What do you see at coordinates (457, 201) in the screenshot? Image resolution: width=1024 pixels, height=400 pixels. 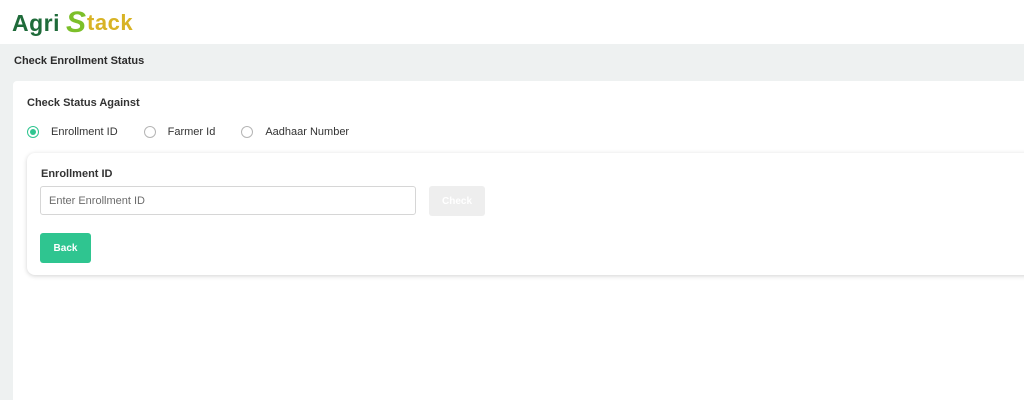 I see `check-button: Check` at bounding box center [457, 201].